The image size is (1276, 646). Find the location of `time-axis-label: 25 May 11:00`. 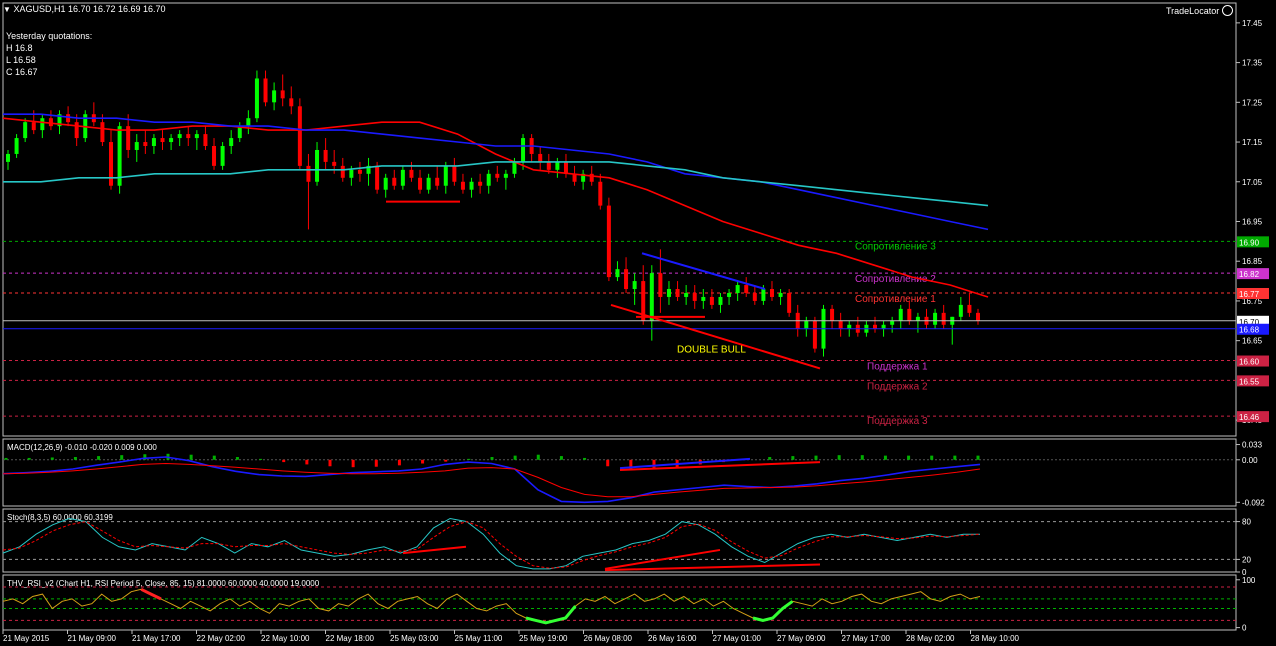

time-axis-label: 25 May 11:00 is located at coordinates (479, 638).